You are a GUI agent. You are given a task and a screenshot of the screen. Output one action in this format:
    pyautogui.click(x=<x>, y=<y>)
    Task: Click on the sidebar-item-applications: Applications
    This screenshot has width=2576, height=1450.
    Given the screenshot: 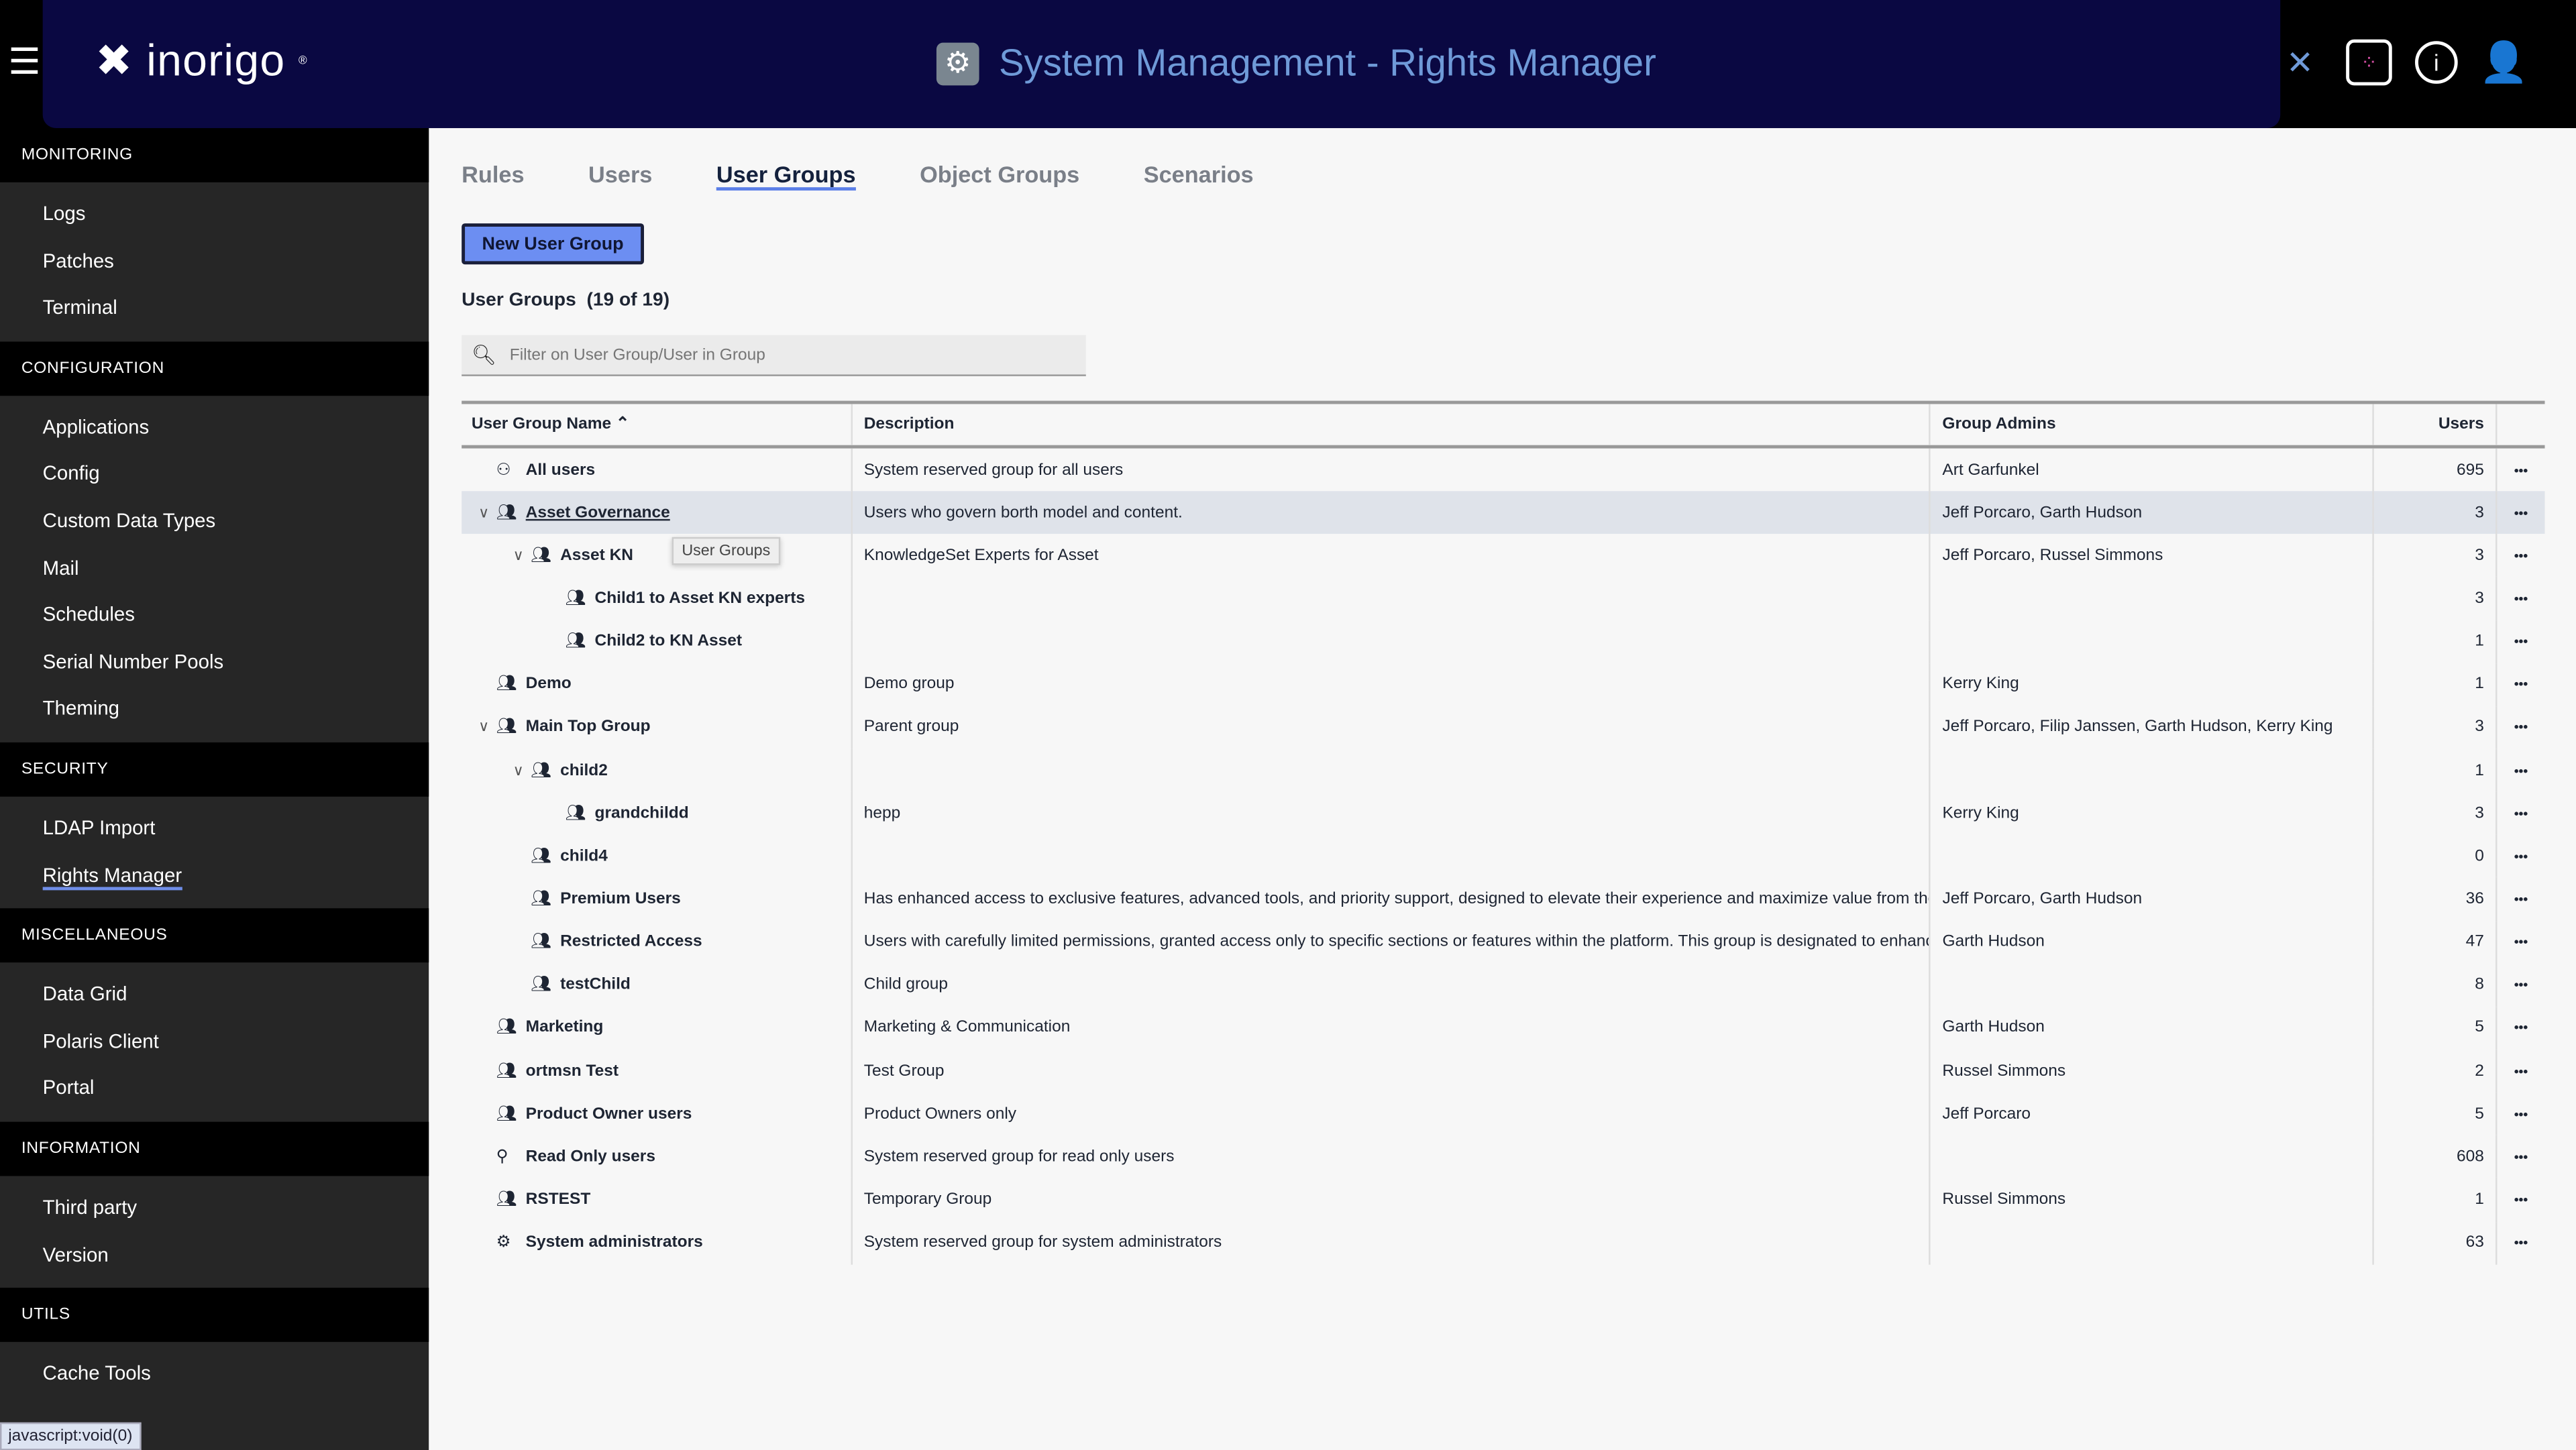 What is the action you would take?
    pyautogui.click(x=214, y=427)
    